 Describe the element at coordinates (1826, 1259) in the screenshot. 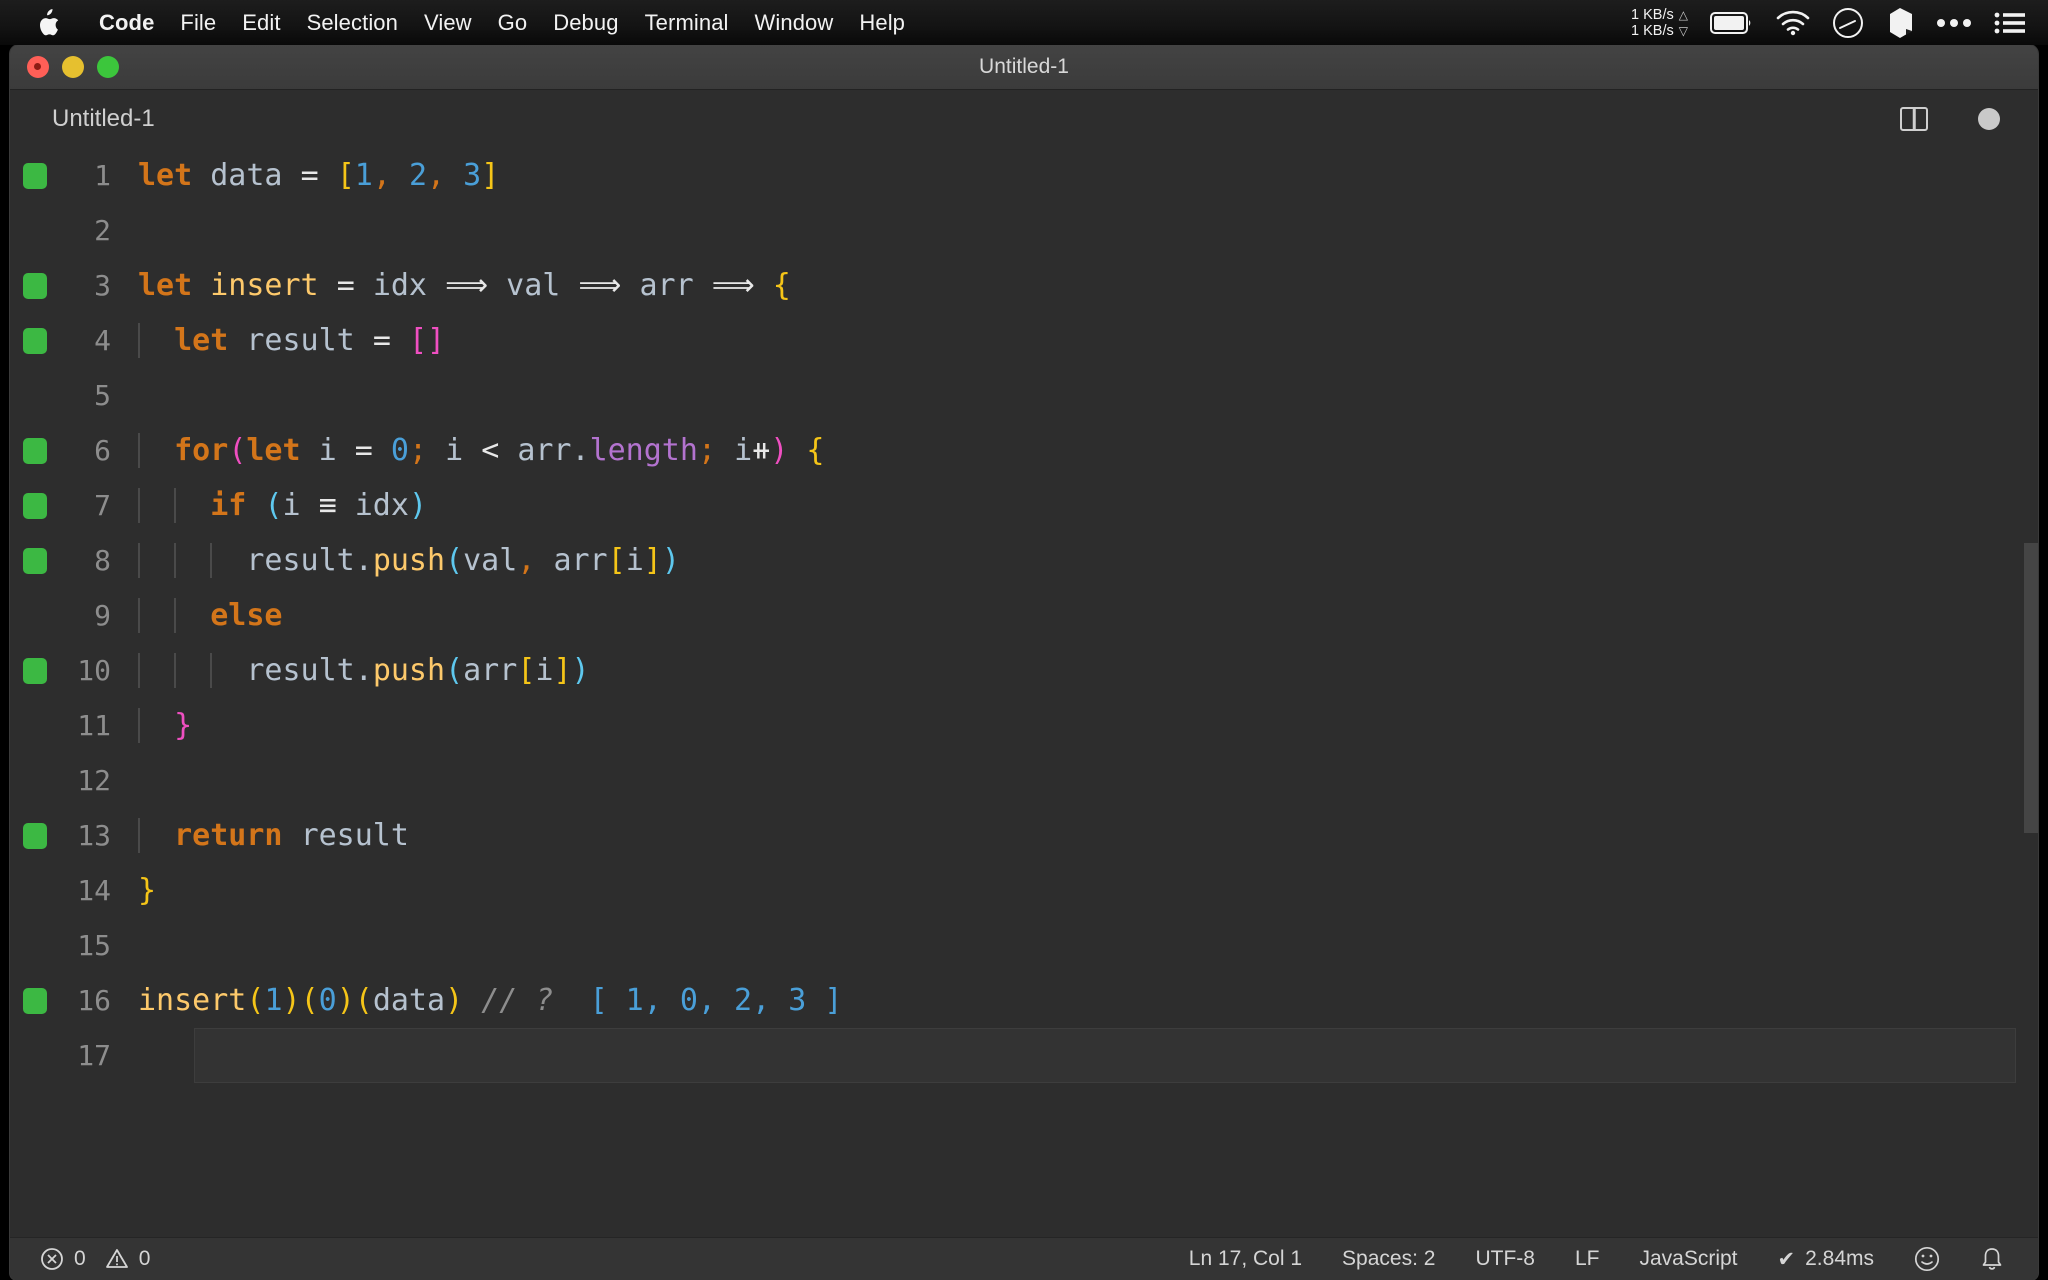

I see `quokka-runtime-indicator: ✔ 2.84ms` at that location.